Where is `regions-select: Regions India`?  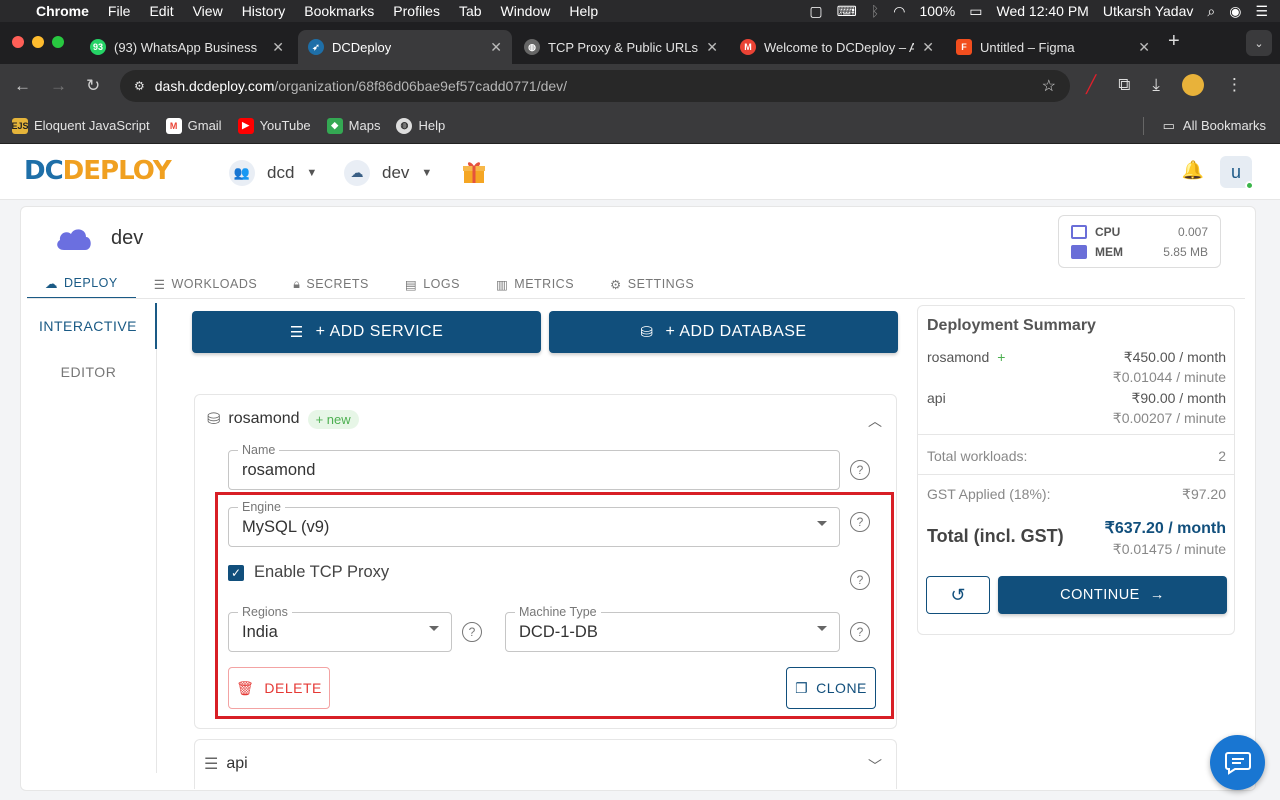
regions-select: Regions India is located at coordinates (340, 628).